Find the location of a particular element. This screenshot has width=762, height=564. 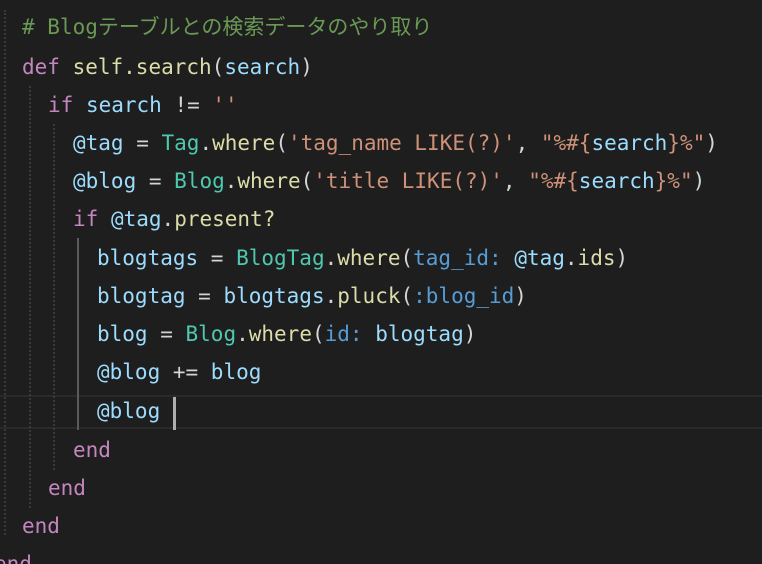

code-line-12: end is located at coordinates (381, 450).